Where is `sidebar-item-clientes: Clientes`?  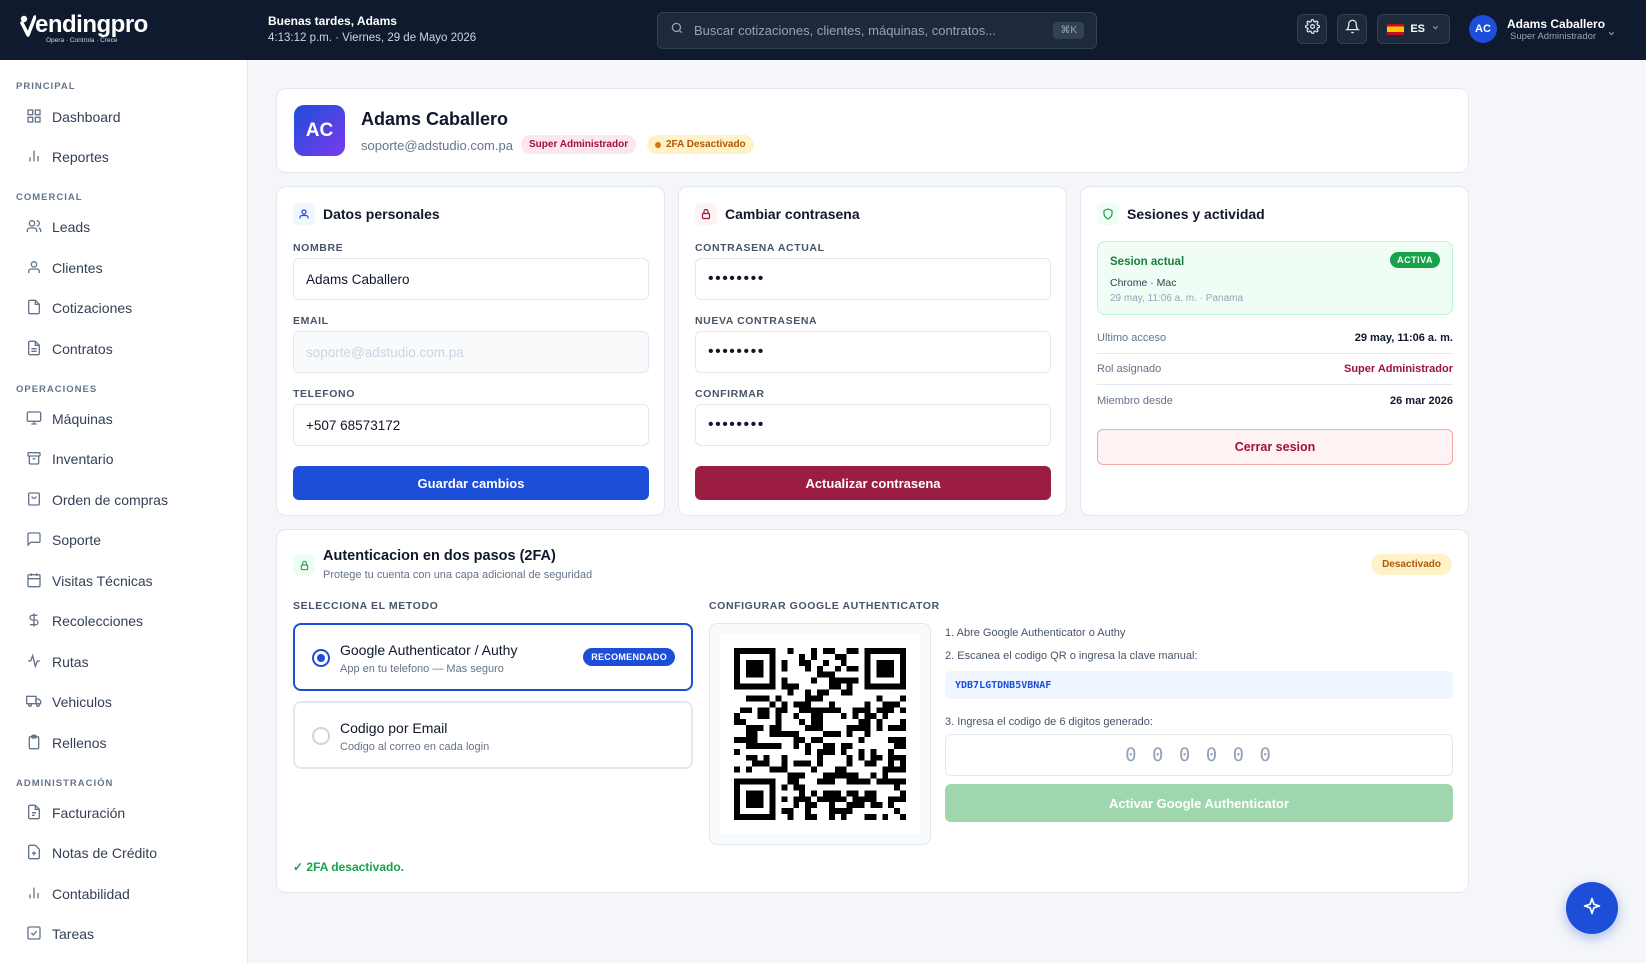
sidebar-item-clientes: Clientes is located at coordinates (64, 268).